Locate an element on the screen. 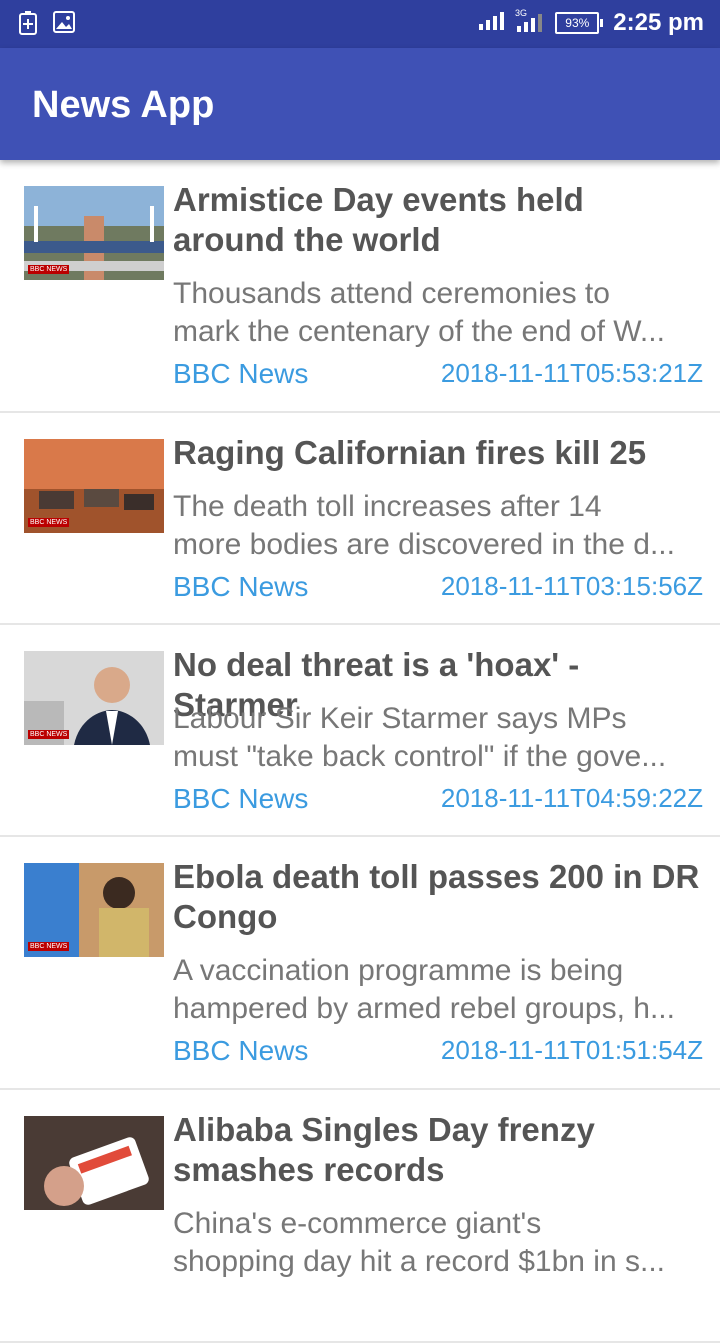  news-date: 2018-11-11T01:51:54Z is located at coordinates (571, 1050).